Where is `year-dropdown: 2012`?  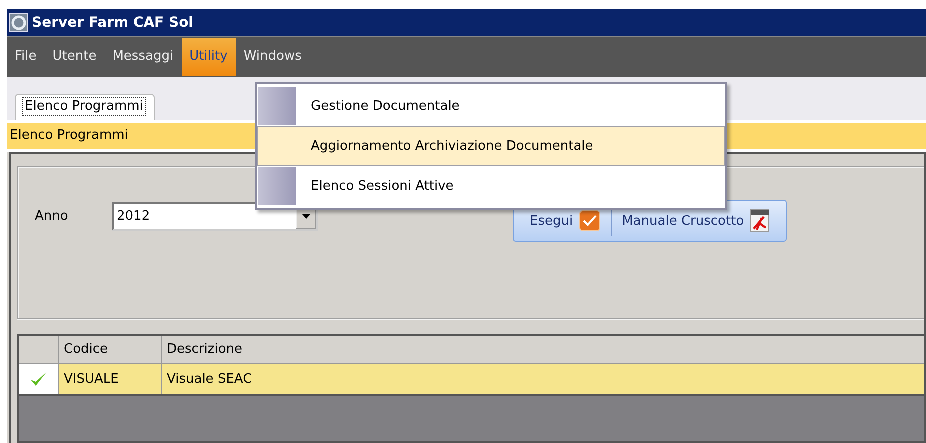 year-dropdown: 2012 is located at coordinates (215, 216).